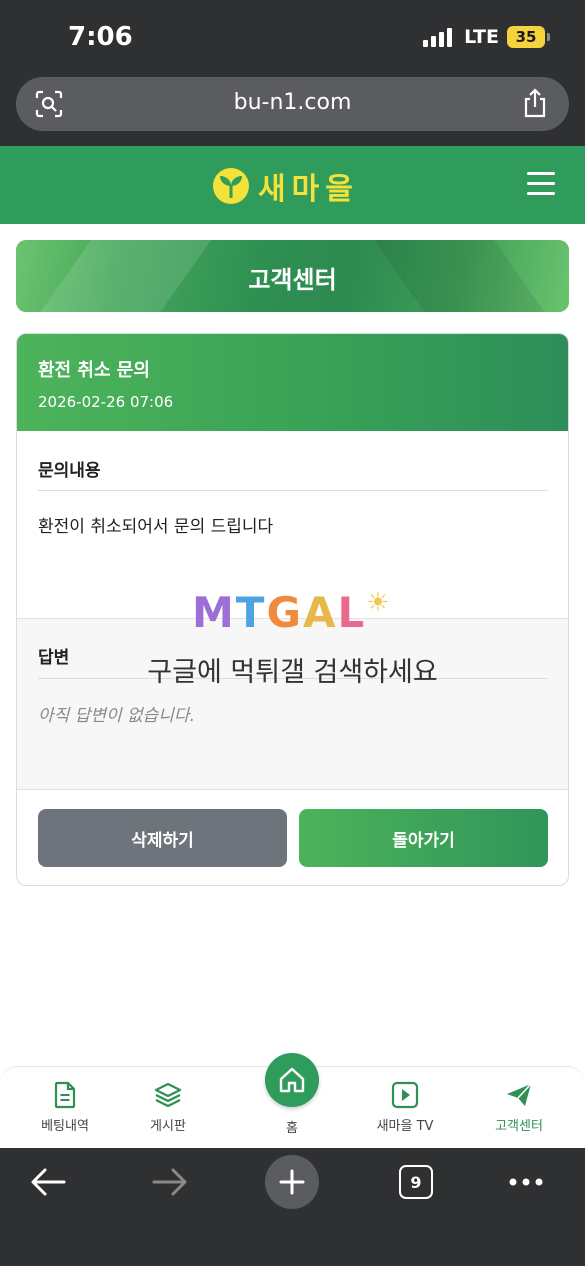 This screenshot has height=1266, width=585. Describe the element at coordinates (438, 37) in the screenshot. I see `signal-icon` at that location.